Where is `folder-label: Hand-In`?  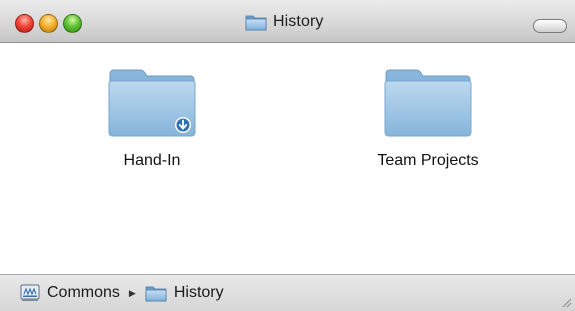 folder-label: Hand-In is located at coordinates (152, 161).